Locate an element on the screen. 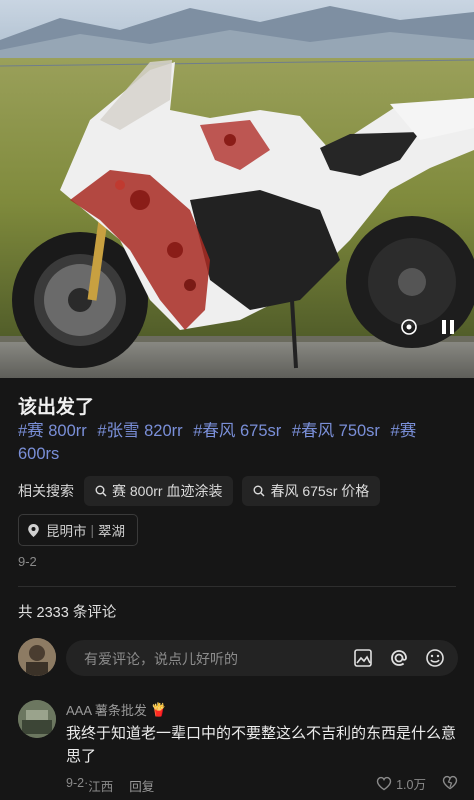 This screenshot has width=474, height=800. commenter-name-row: AAA 薯条批发 🍟 is located at coordinates (116, 709).